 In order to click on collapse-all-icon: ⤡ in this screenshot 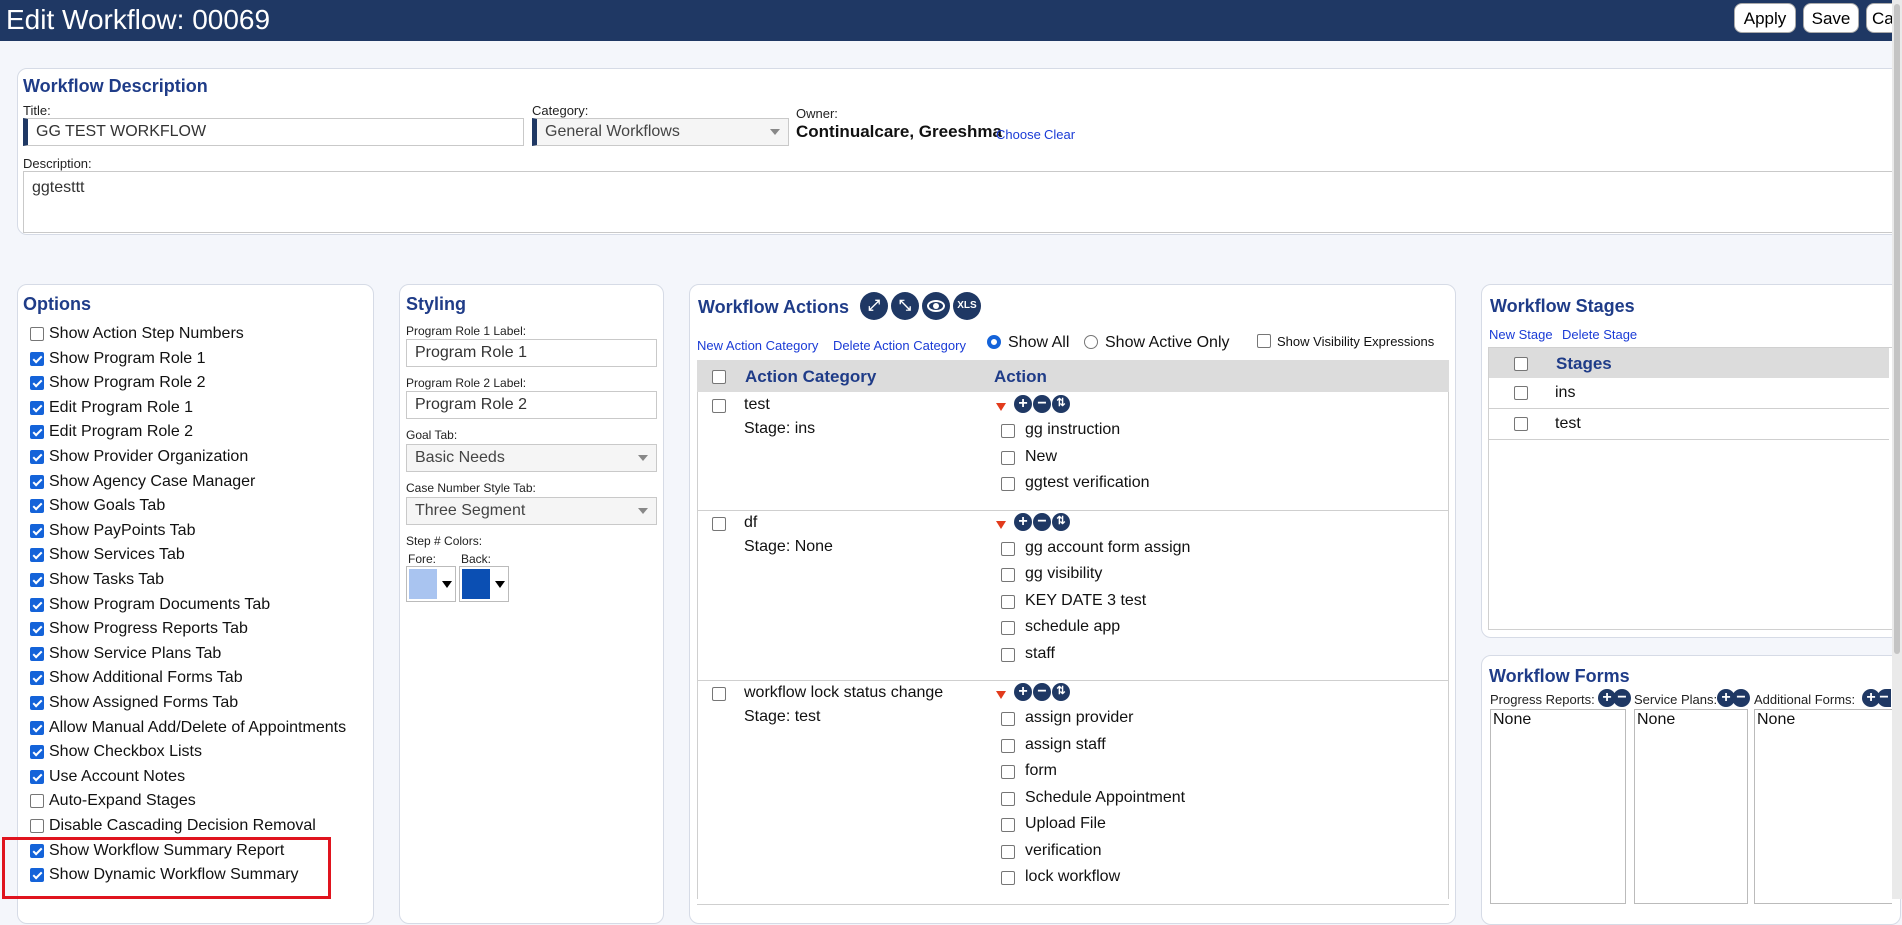, I will do `click(905, 306)`.